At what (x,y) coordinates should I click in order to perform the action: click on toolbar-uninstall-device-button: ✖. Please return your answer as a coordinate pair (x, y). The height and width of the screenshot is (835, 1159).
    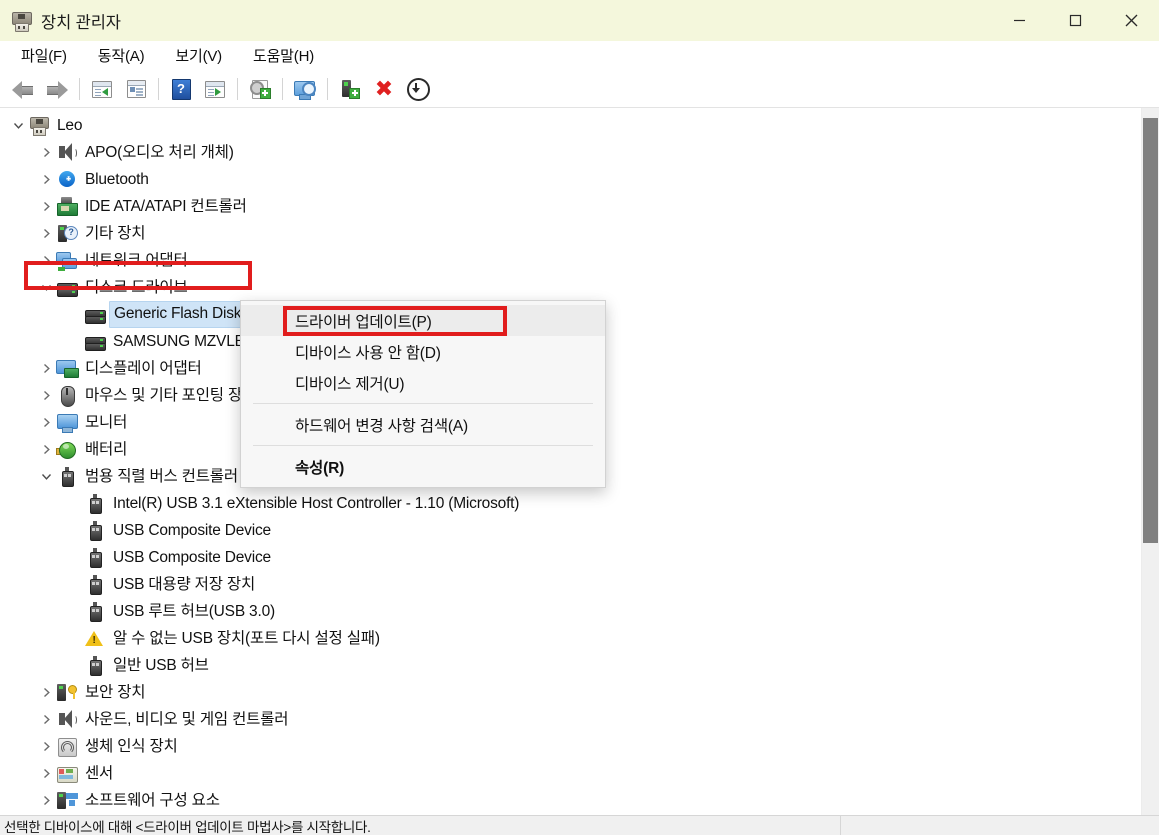
    Looking at the image, I should click on (384, 89).